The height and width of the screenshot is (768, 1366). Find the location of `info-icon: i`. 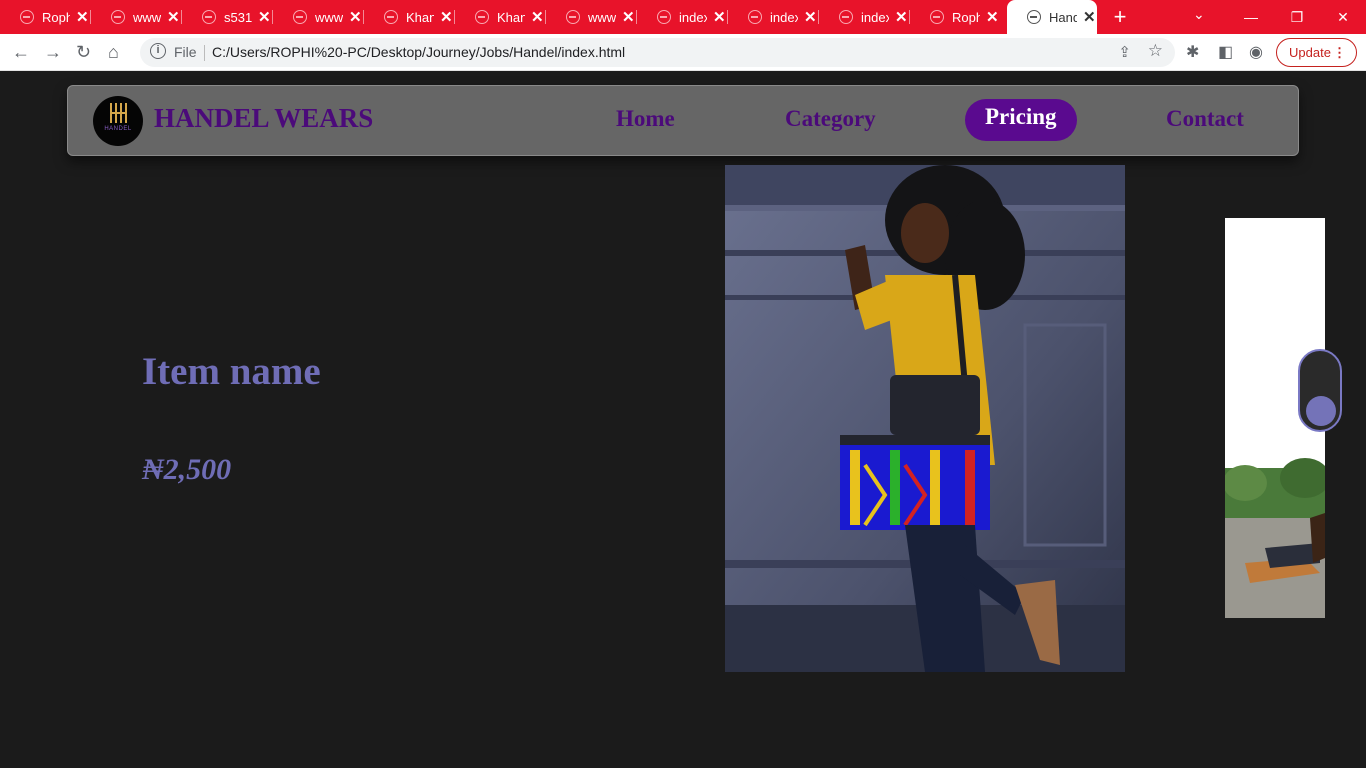

info-icon: i is located at coordinates (158, 51).